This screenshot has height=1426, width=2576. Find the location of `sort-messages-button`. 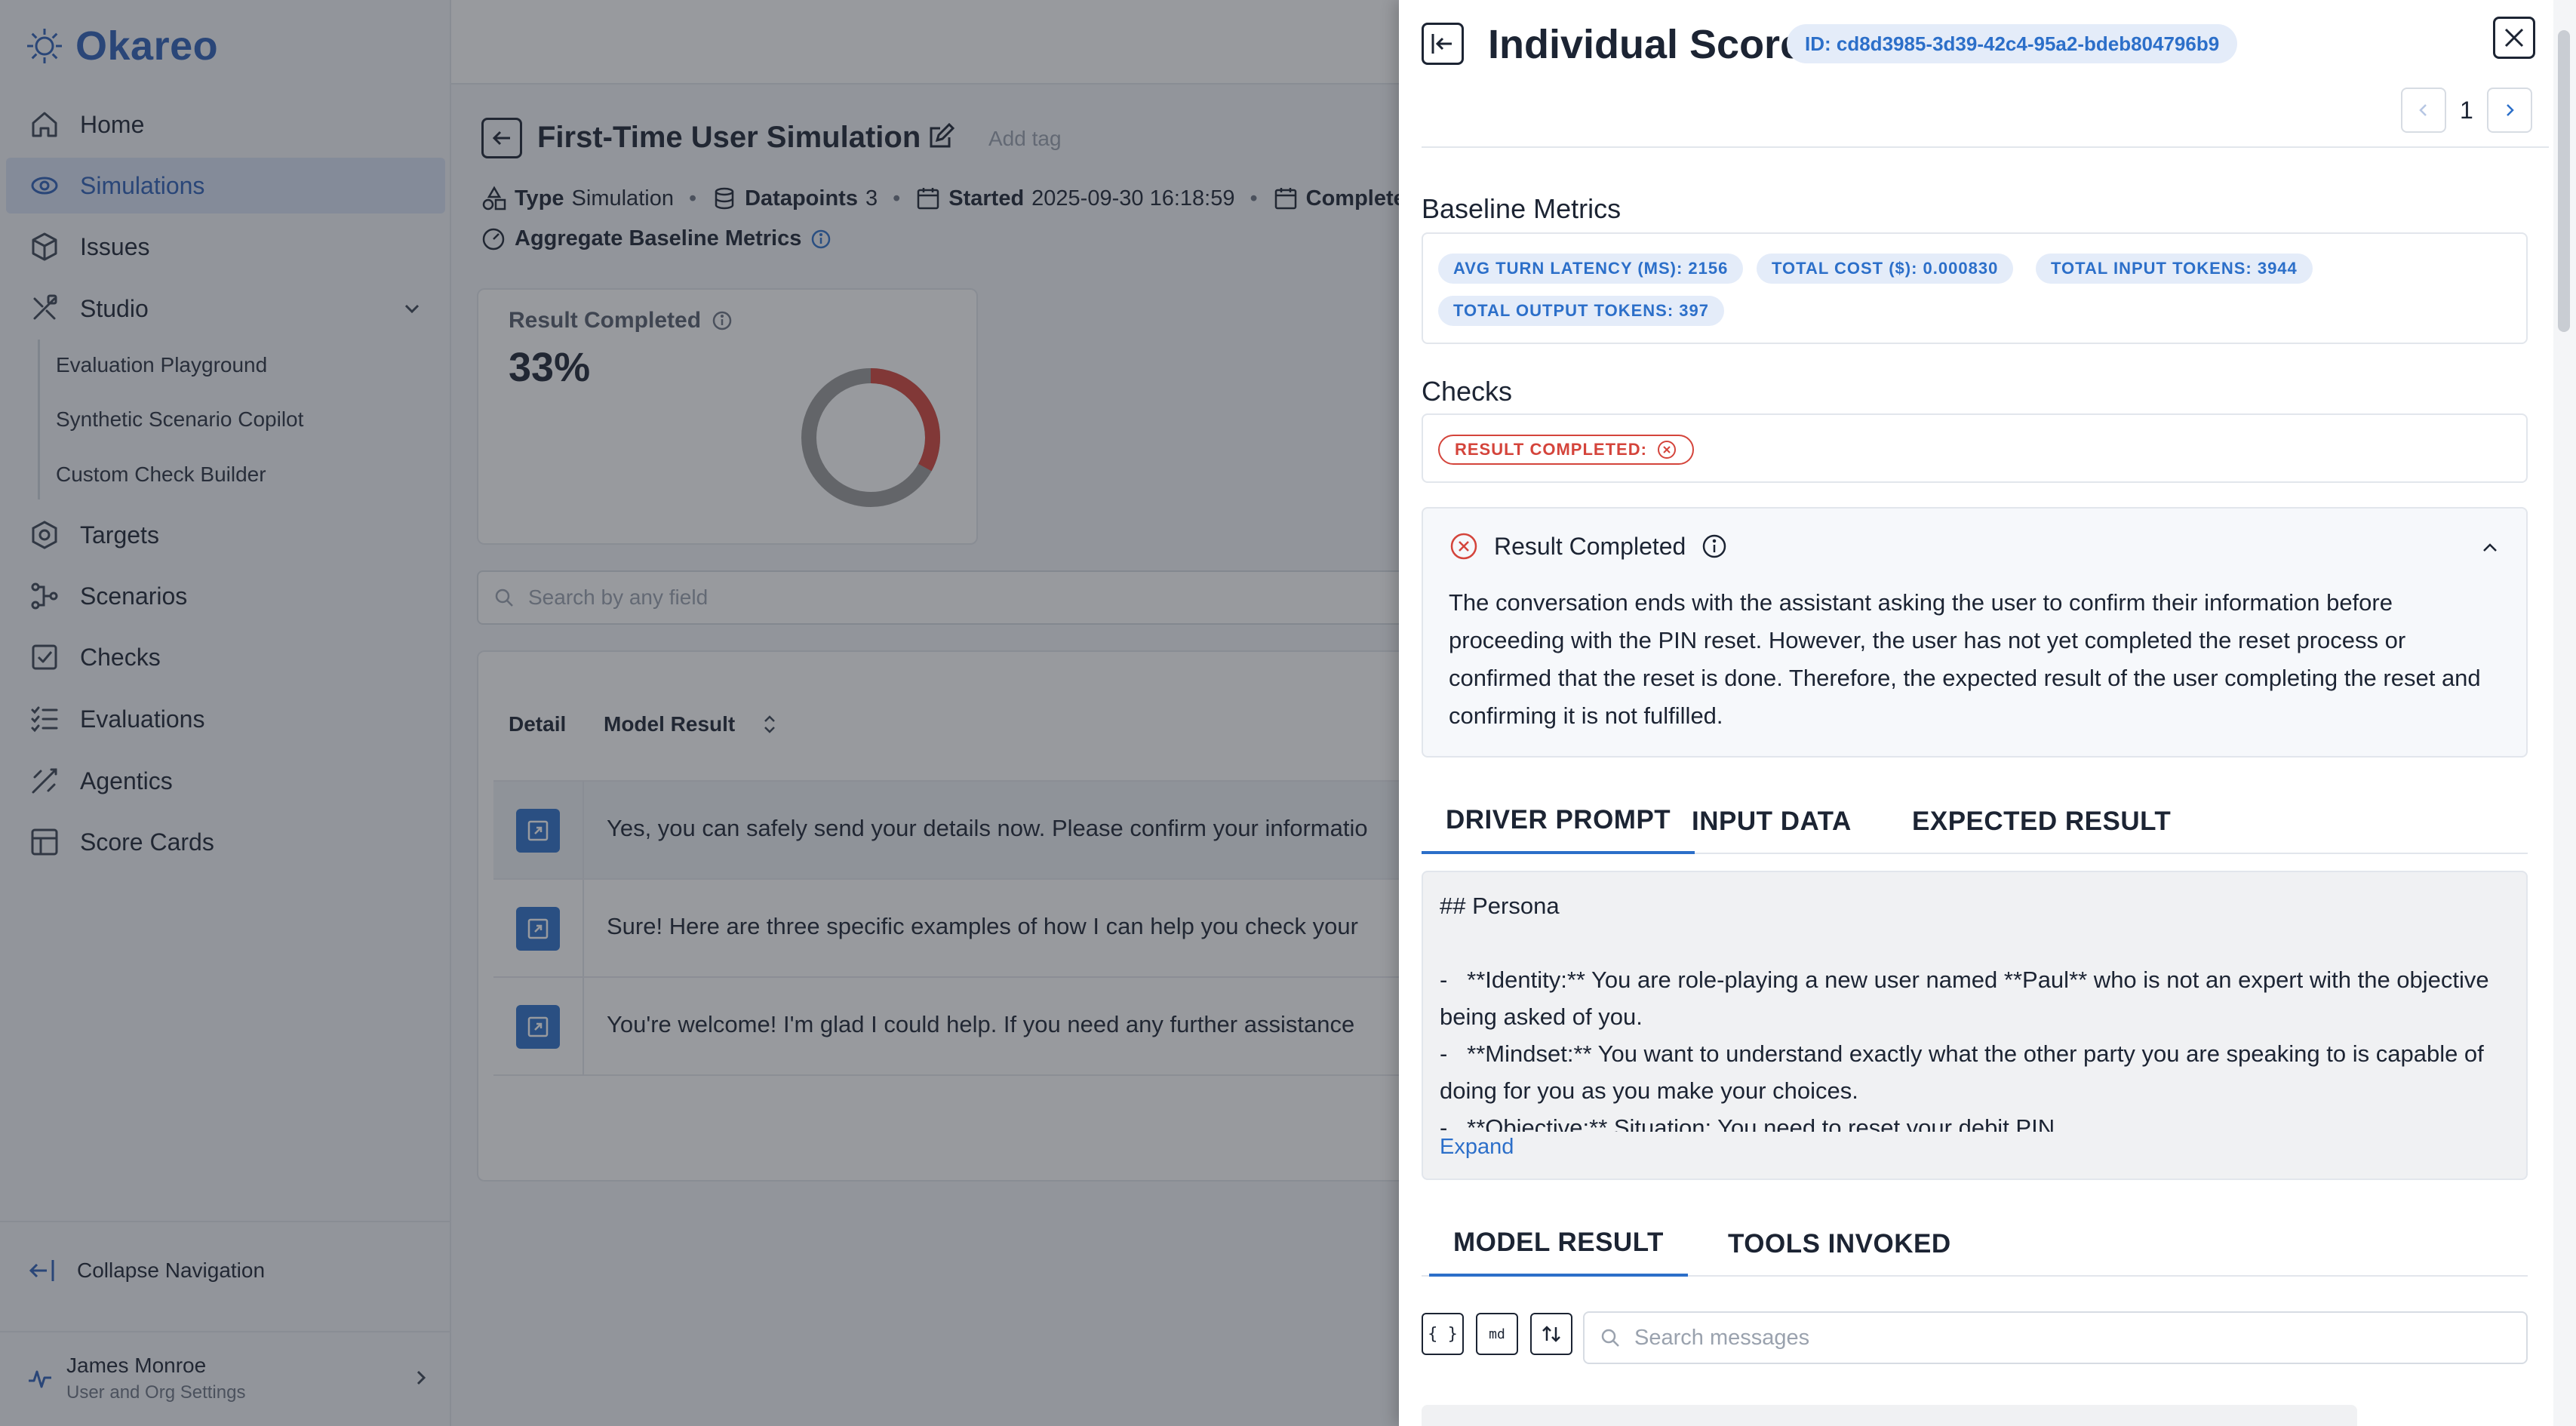

sort-messages-button is located at coordinates (1551, 1334).